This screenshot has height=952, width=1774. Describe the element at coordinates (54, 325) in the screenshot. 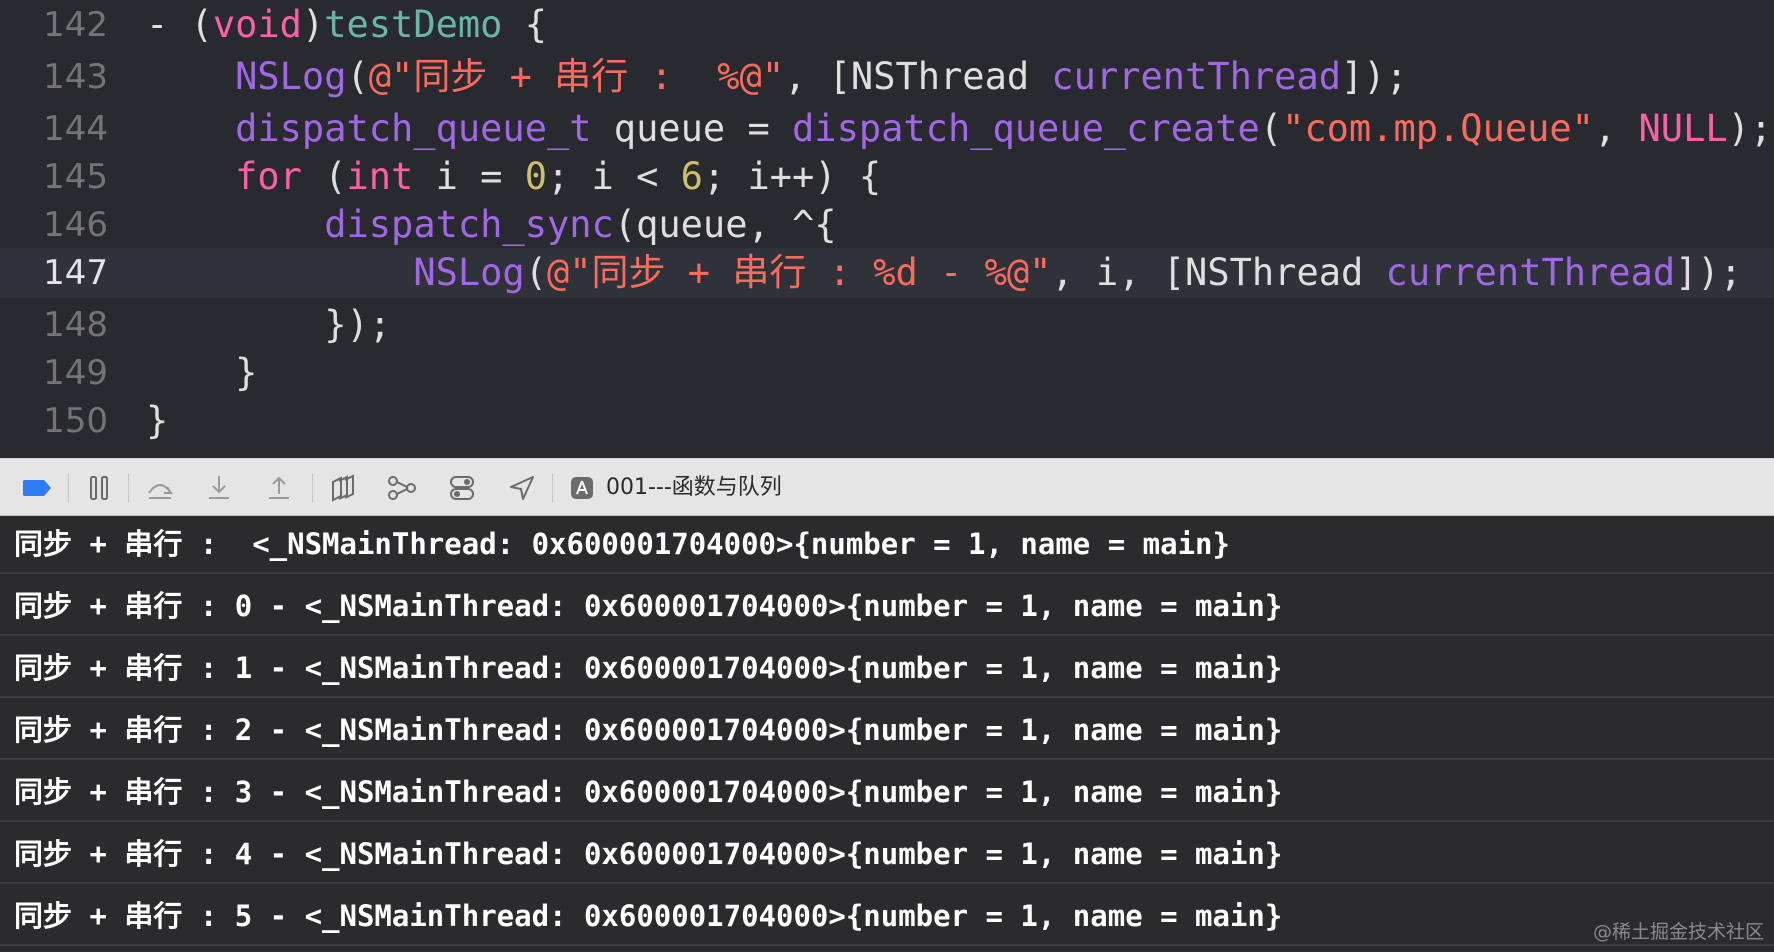

I see `line-number: 148` at that location.